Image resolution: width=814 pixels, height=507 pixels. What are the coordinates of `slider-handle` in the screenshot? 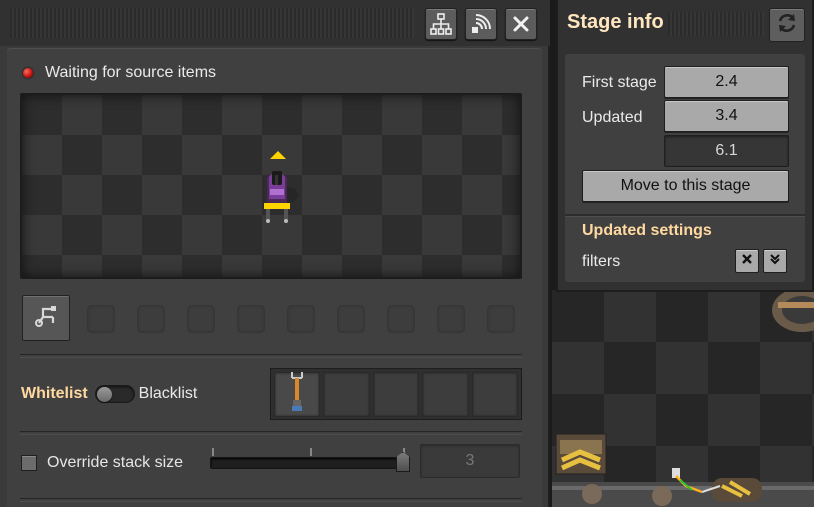 It's located at (403, 462).